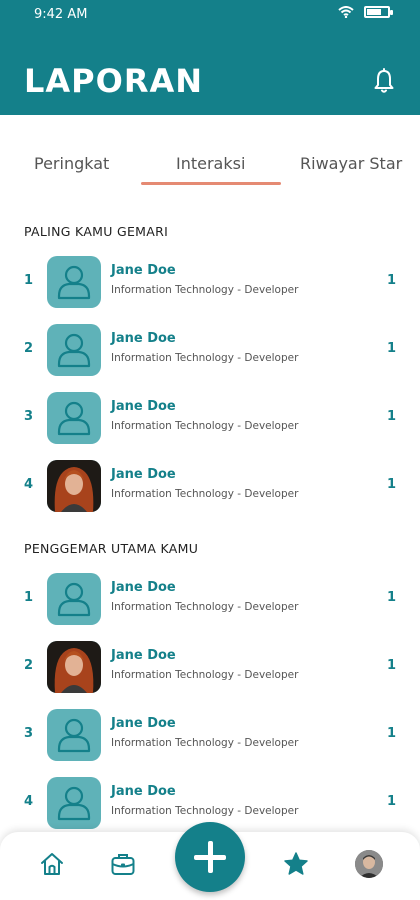 The height and width of the screenshot is (900, 420). Describe the element at coordinates (346, 12) in the screenshot. I see `wifi-icon` at that location.